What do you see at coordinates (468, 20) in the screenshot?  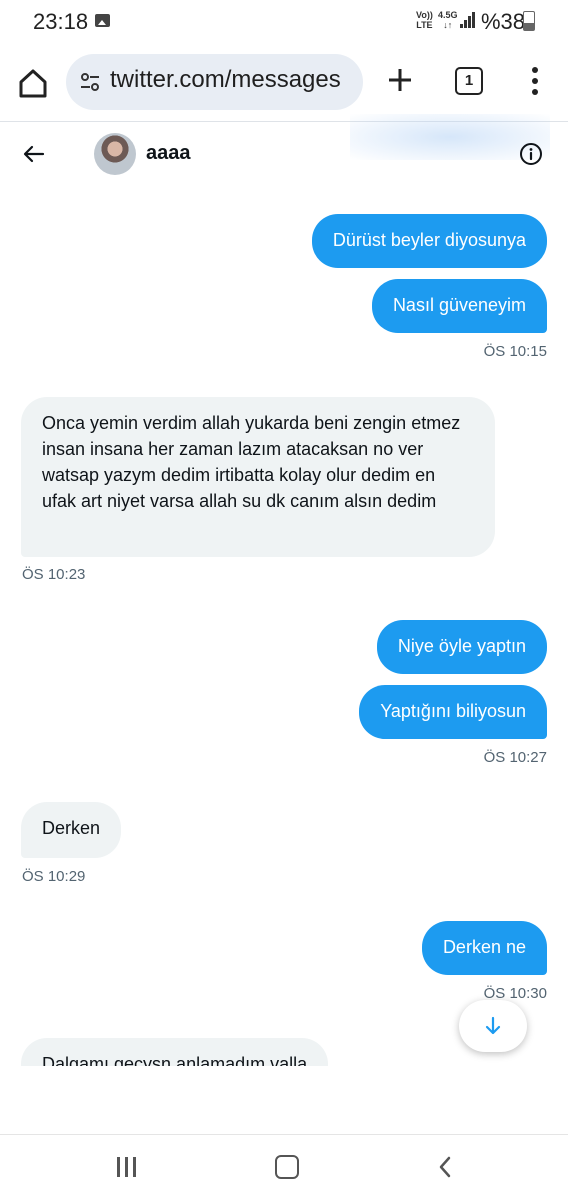 I see `signal-icon` at bounding box center [468, 20].